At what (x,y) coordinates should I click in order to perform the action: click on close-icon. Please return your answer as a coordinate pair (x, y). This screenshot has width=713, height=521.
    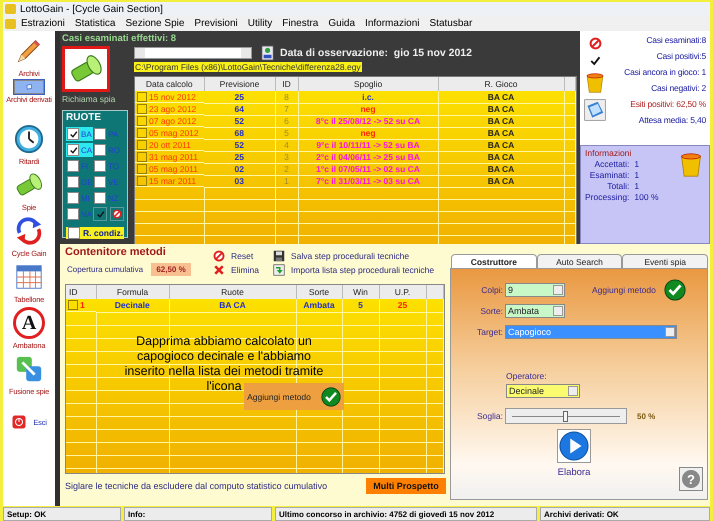
    Looking at the image, I should click on (219, 270).